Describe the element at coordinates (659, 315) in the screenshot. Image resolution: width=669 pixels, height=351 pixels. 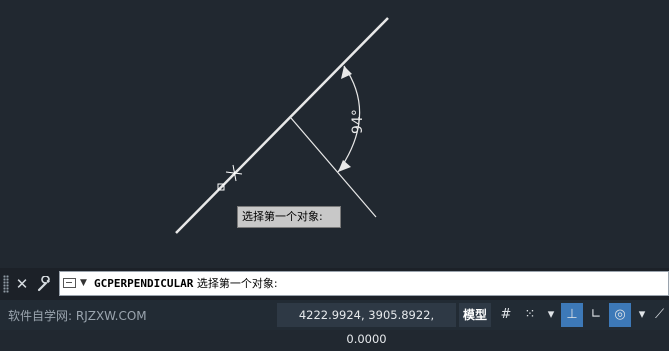
I see `isometric-drafting-icon: ⟋` at that location.